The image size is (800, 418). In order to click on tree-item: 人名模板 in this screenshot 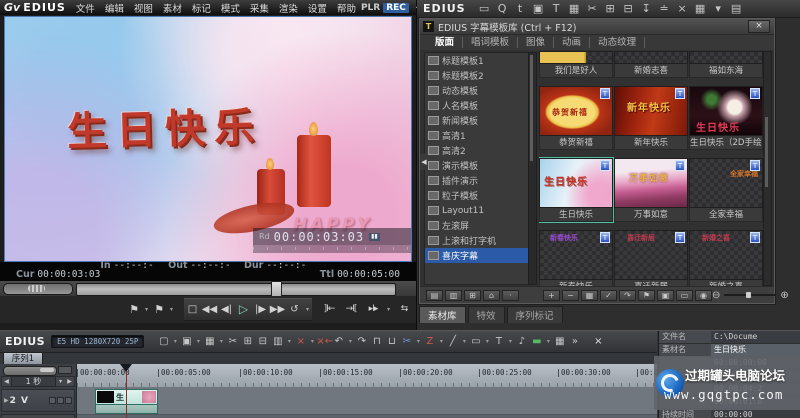, I will do `click(476, 105)`.